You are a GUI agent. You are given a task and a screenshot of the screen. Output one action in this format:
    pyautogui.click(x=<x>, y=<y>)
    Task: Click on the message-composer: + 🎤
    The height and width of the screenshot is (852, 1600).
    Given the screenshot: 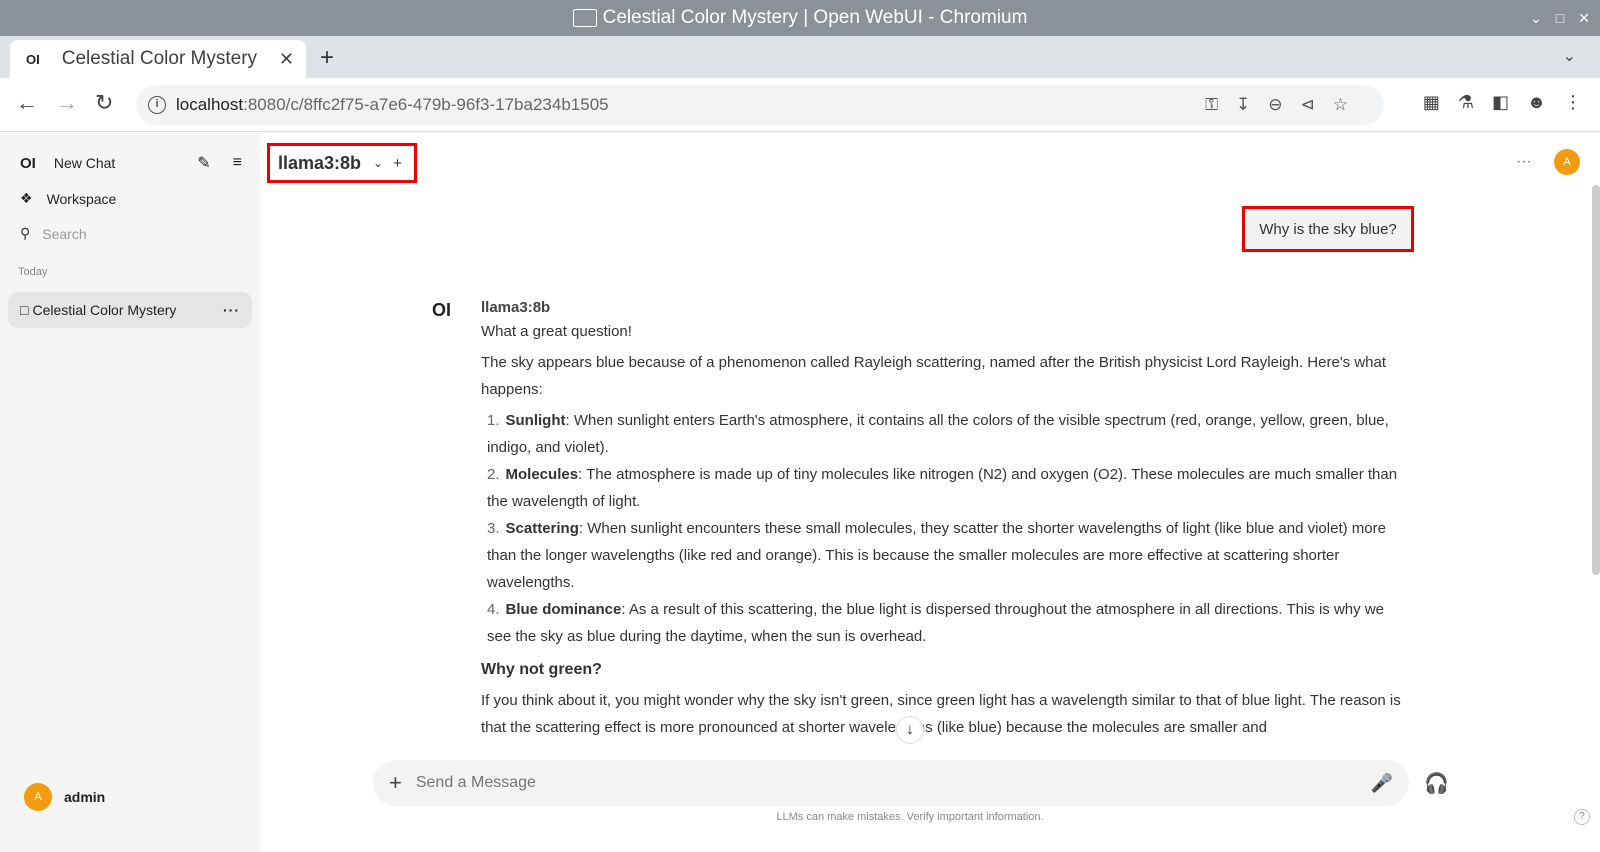 What is the action you would take?
    pyautogui.click(x=891, y=783)
    